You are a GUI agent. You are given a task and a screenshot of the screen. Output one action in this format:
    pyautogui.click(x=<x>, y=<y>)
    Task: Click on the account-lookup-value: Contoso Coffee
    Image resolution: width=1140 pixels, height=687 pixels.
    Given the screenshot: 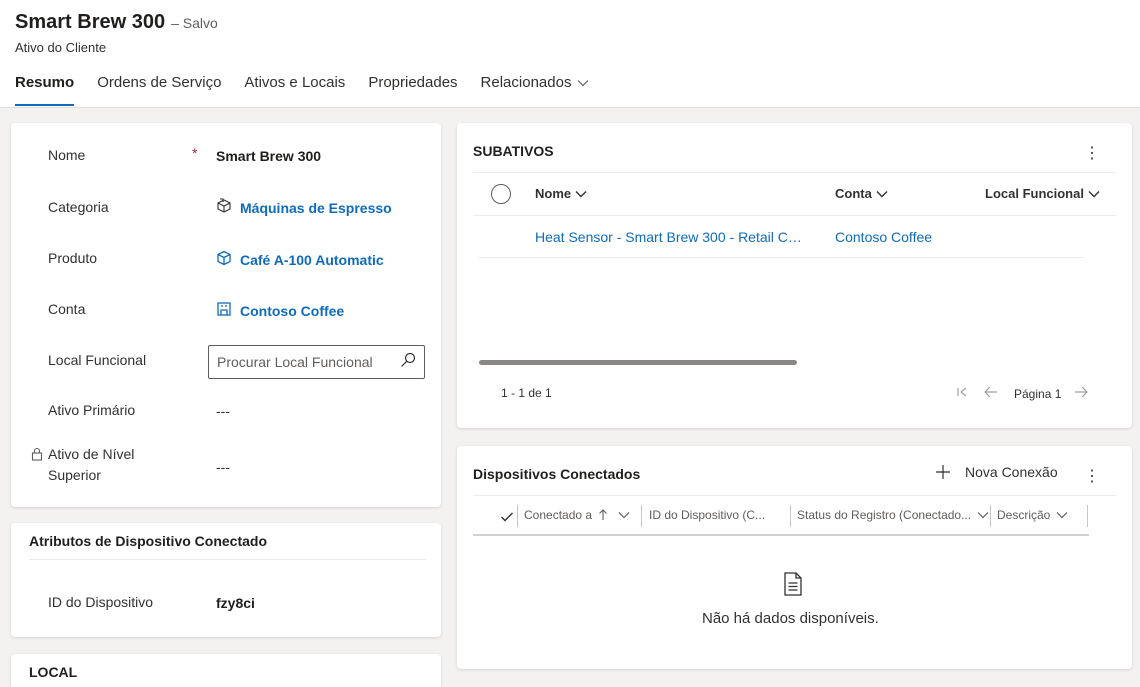 What is the action you would take?
    pyautogui.click(x=280, y=310)
    